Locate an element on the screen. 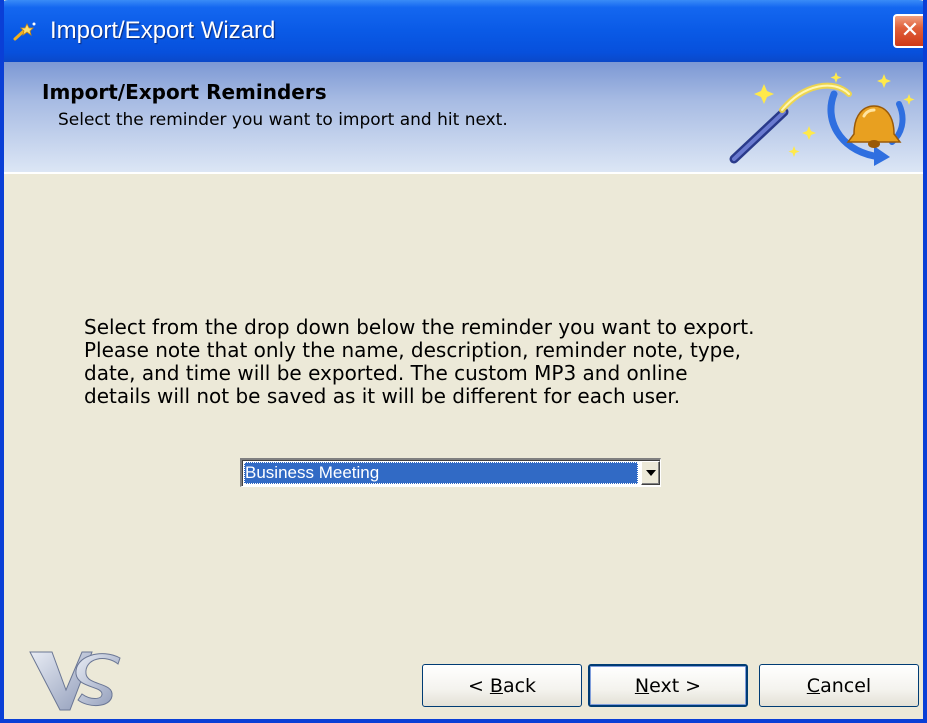  wizard-wand-icon is located at coordinates (24, 31).